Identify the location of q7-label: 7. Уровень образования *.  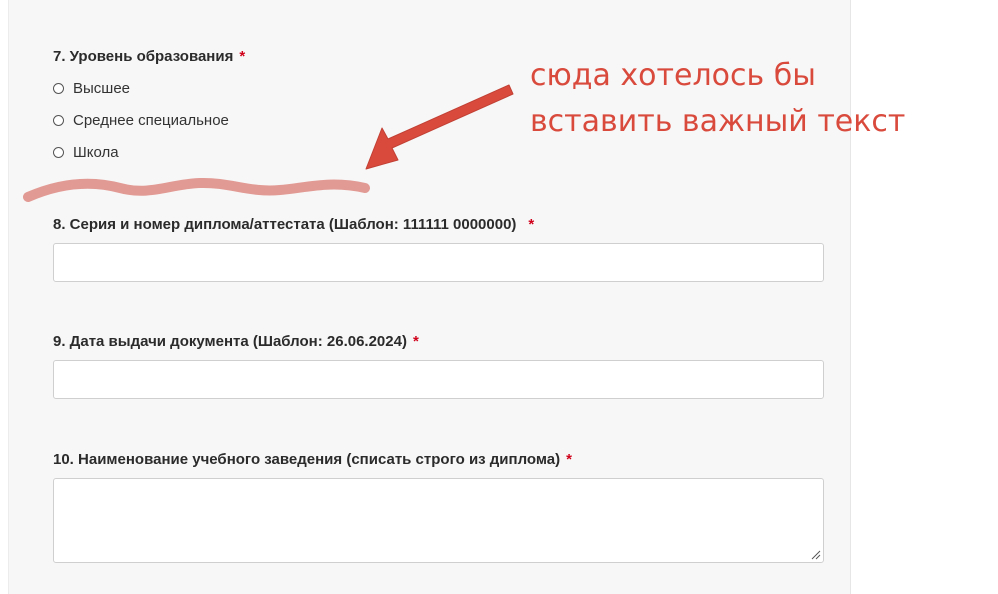
(149, 56).